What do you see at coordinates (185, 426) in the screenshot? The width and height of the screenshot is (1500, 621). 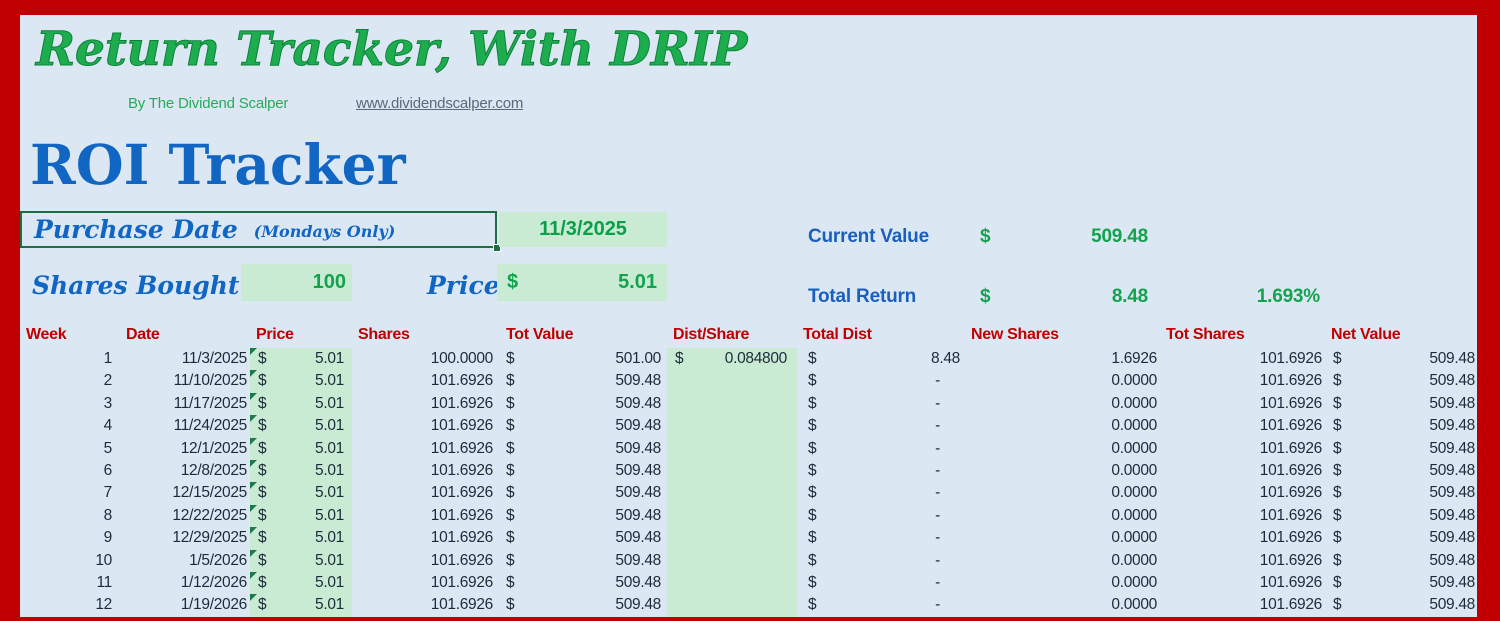 I see `cell-date: 11/24/2025` at bounding box center [185, 426].